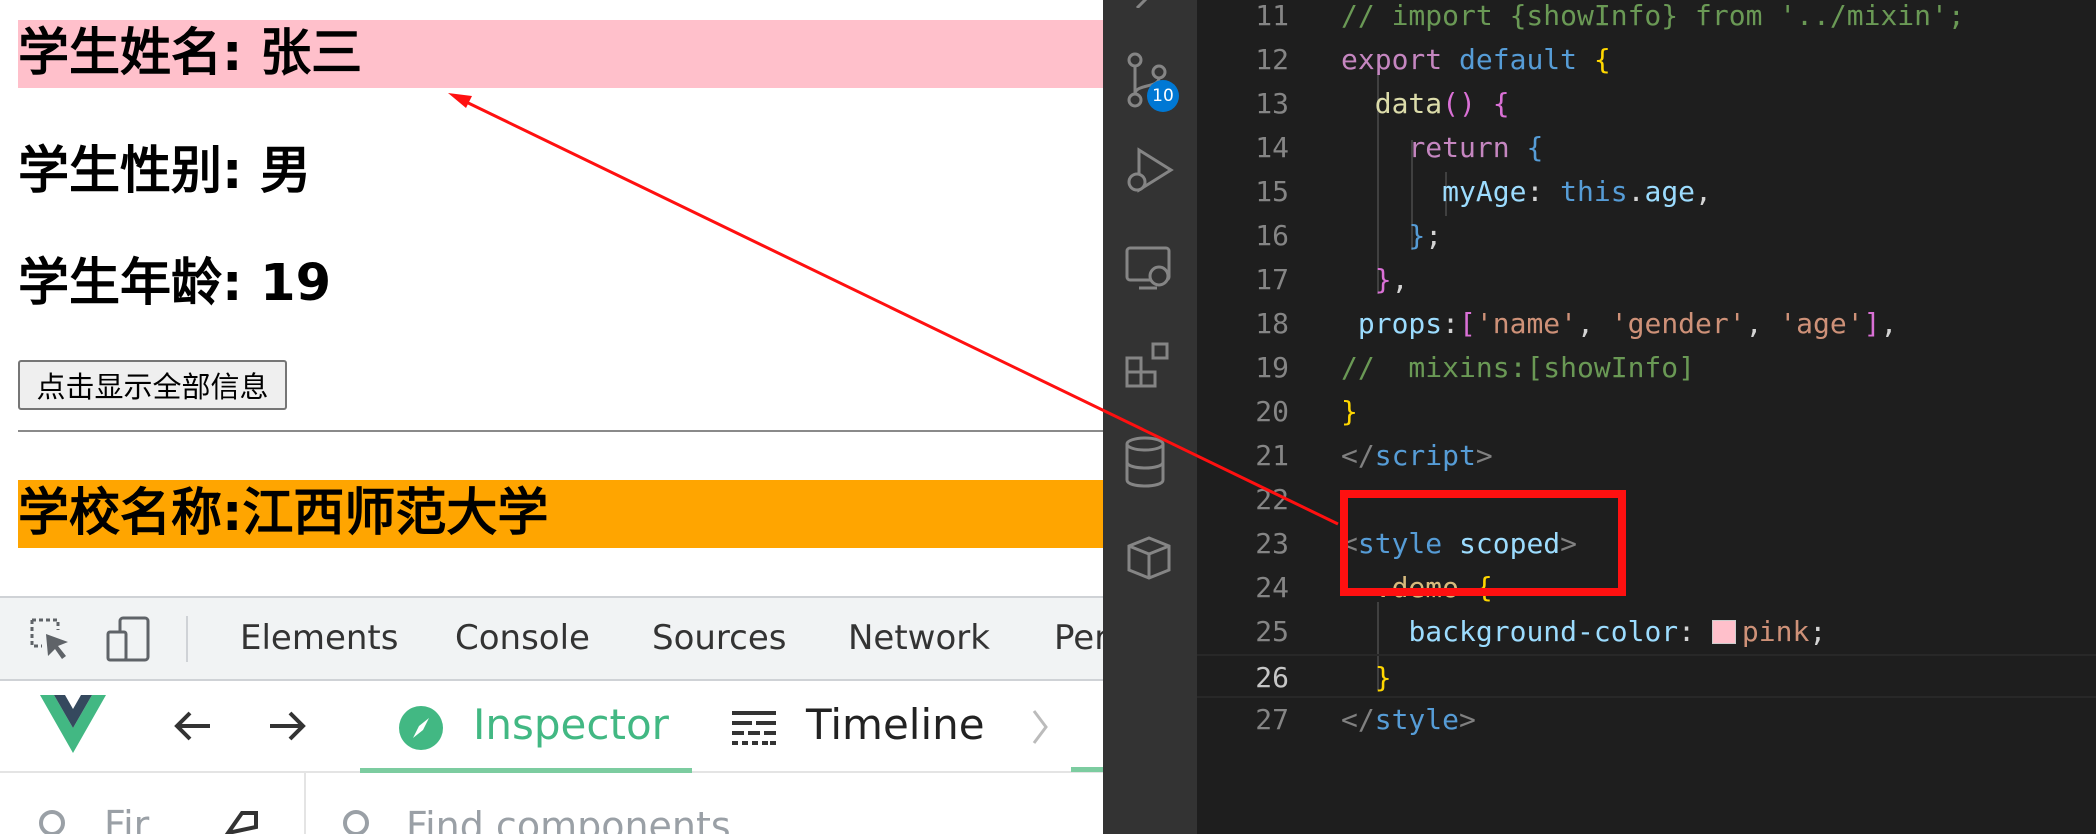  What do you see at coordinates (129, 639) in the screenshot?
I see `device-toggle-icon` at bounding box center [129, 639].